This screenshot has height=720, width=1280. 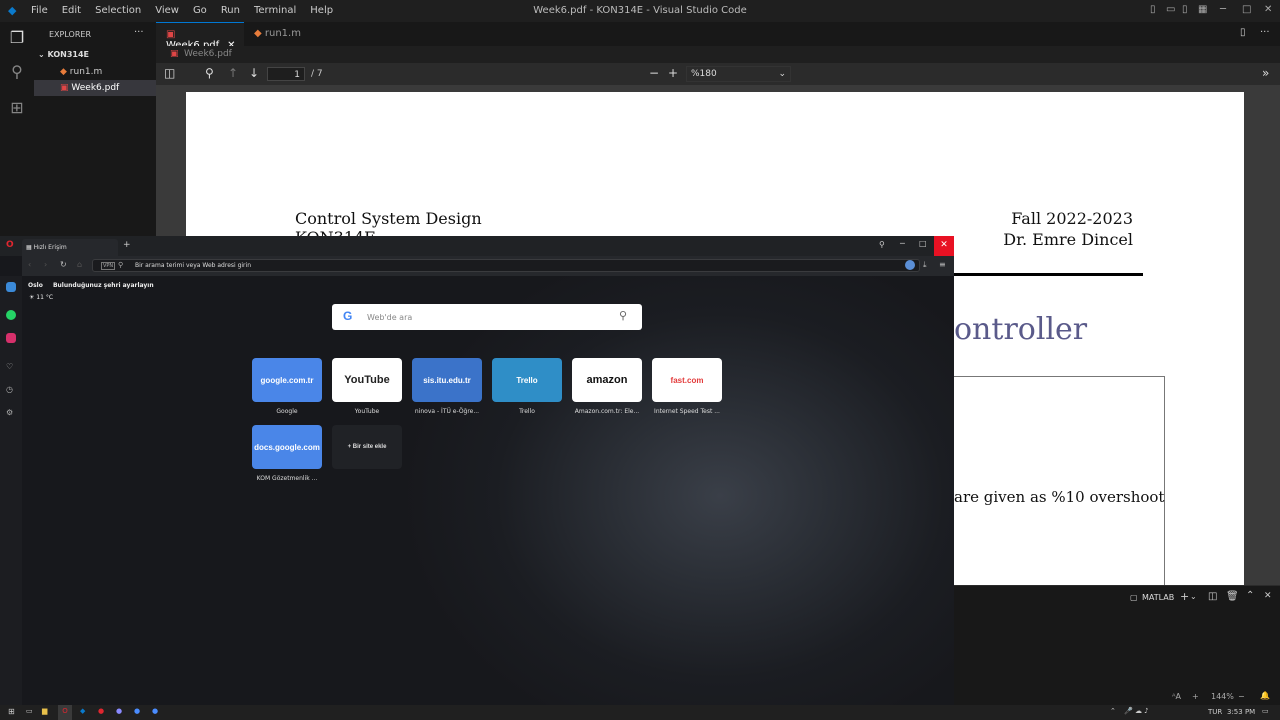 What do you see at coordinates (487, 317) in the screenshot?
I see `google-search-box: G Web'de ara ⚲` at bounding box center [487, 317].